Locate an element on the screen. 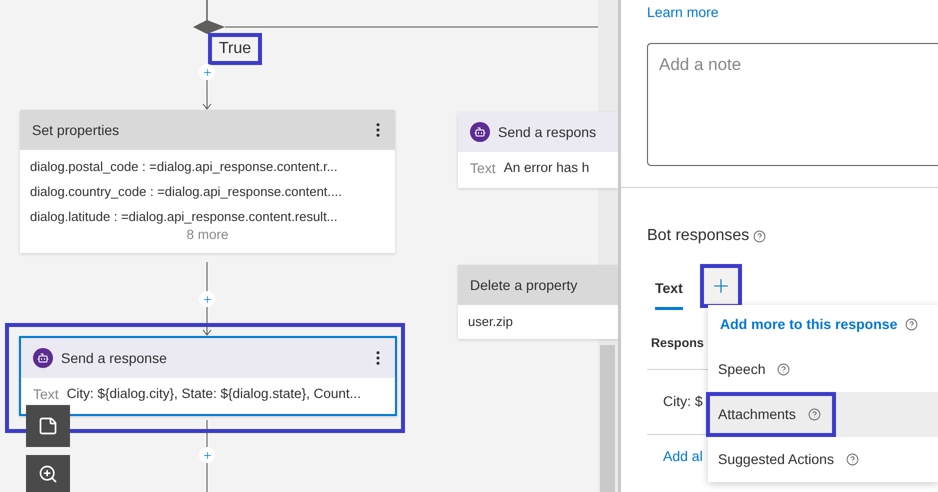 The image size is (938, 492). menu-item: Suggested Actions is located at coordinates (823, 459).